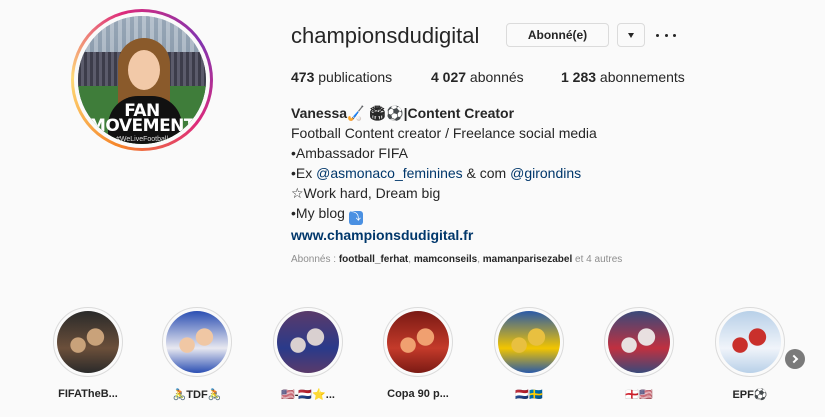  I want to click on bio-line-5-text: •My blog, so click(320, 213).